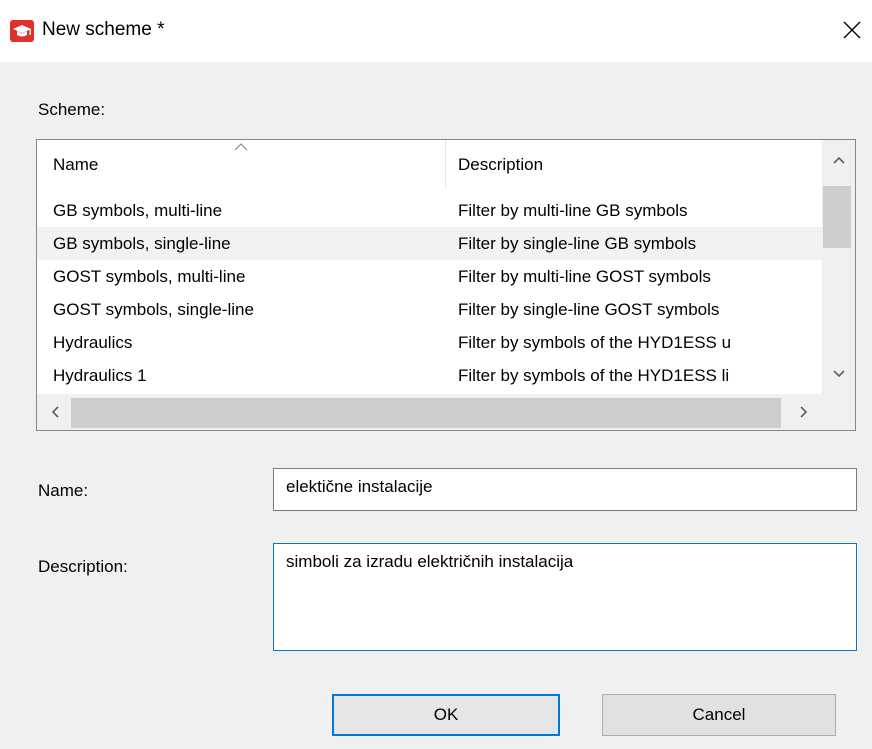 This screenshot has width=872, height=749. I want to click on name-field-value: elektične instalacije, so click(359, 486).